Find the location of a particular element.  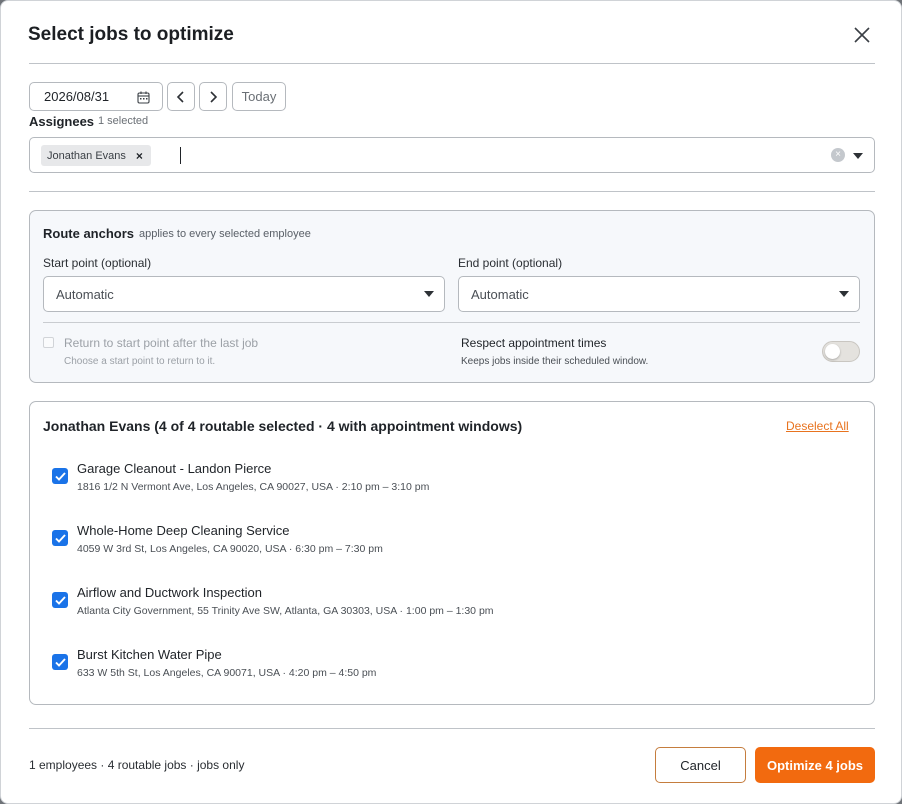

chevron-left-icon is located at coordinates (180, 96).